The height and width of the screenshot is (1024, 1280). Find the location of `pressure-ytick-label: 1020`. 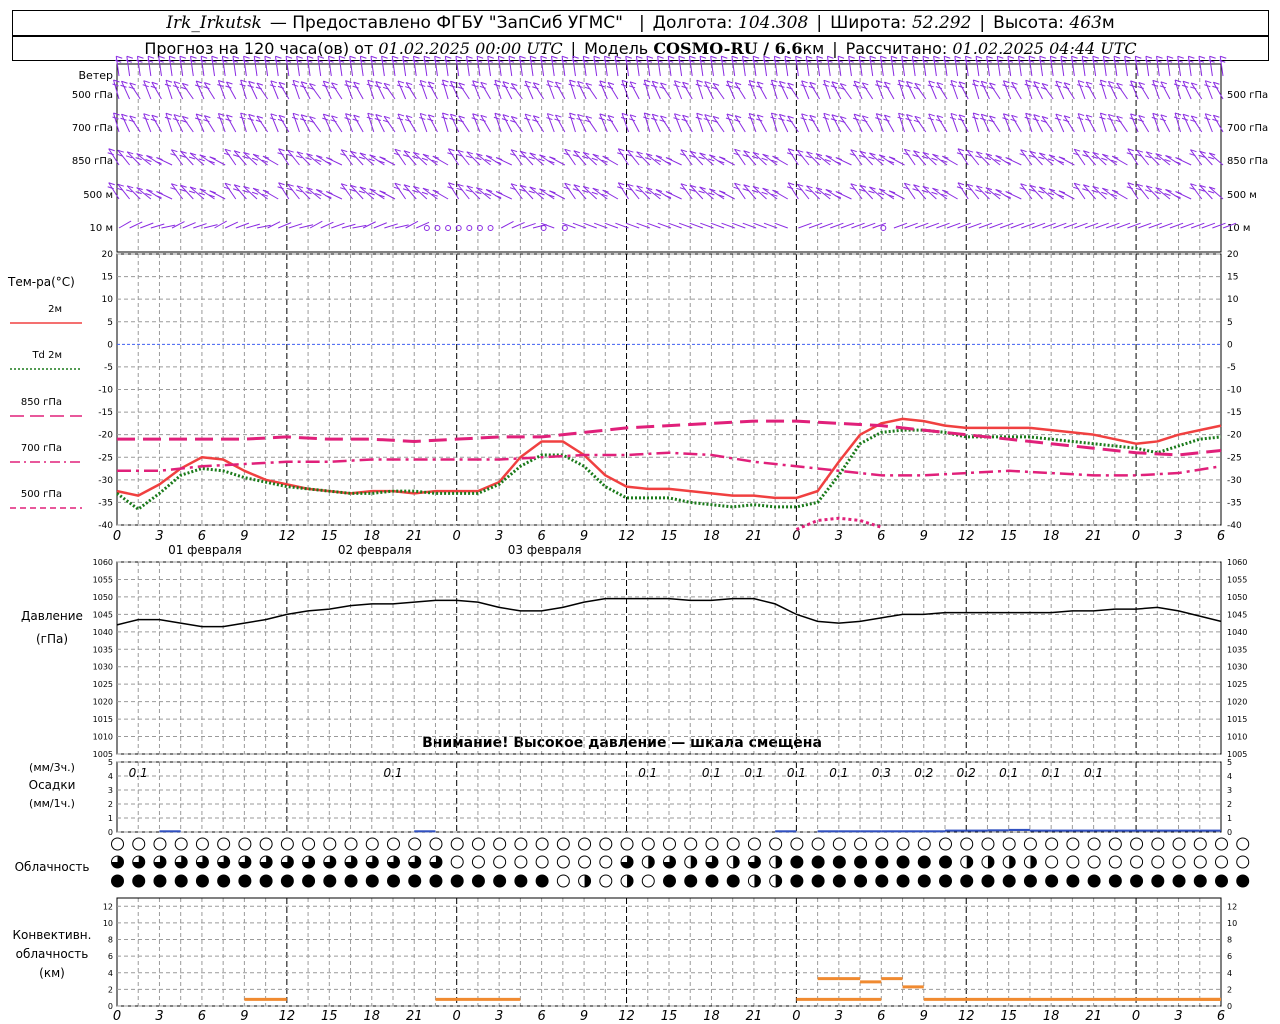

pressure-ytick-label: 1020 is located at coordinates (103, 702).